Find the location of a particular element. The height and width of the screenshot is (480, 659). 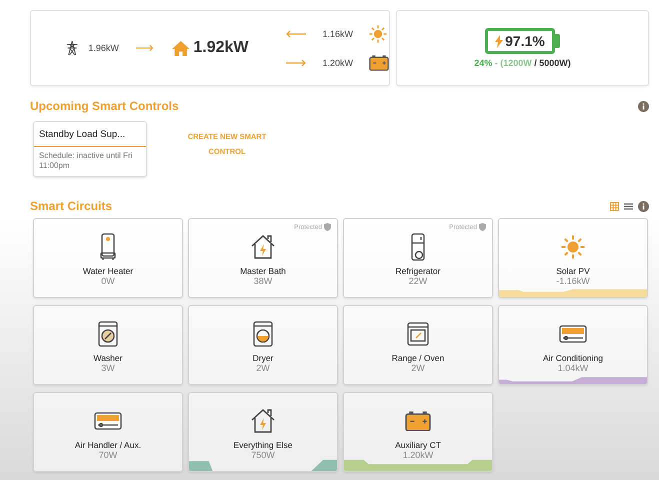

section-title: Upcoming Smart Controls is located at coordinates (104, 106).